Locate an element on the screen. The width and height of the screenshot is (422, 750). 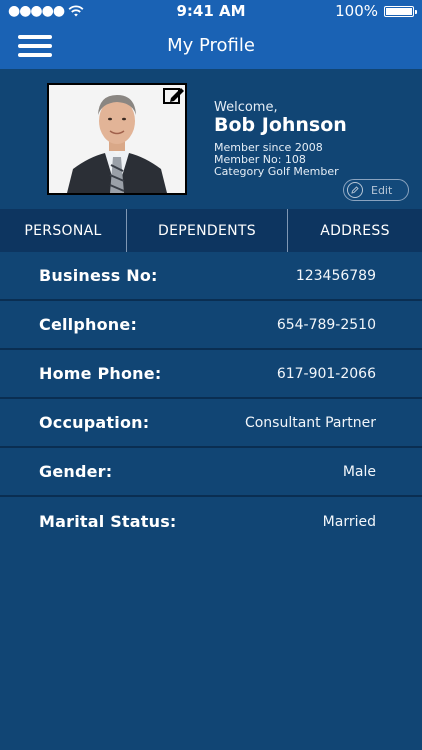
field-label: Business No: is located at coordinates (98, 275).